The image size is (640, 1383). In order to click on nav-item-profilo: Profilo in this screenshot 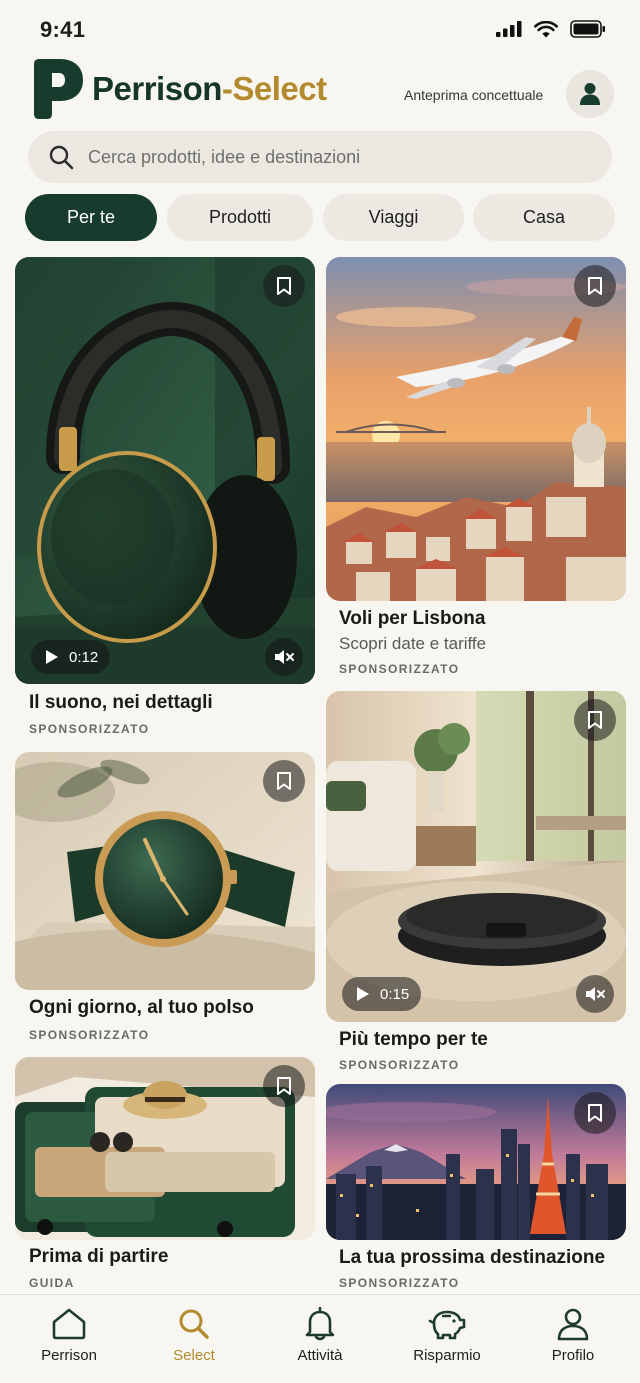, I will do `click(573, 1335)`.